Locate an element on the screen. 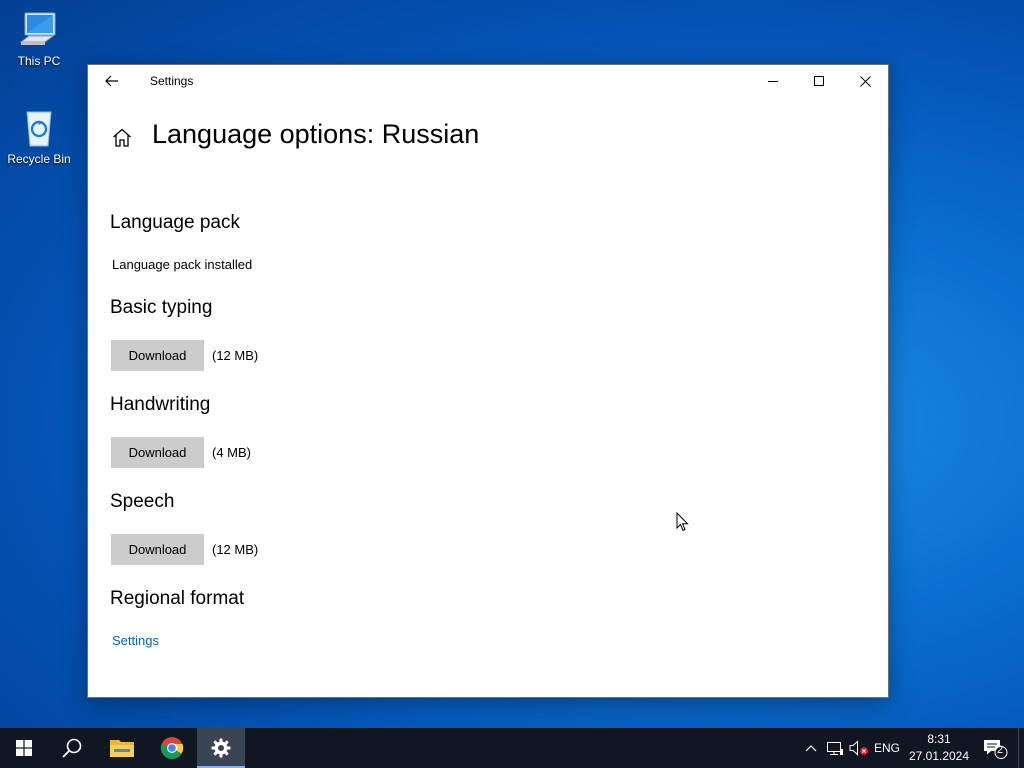 Image resolution: width=1024 pixels, height=768 pixels. volume-muted-icon is located at coordinates (858, 748).